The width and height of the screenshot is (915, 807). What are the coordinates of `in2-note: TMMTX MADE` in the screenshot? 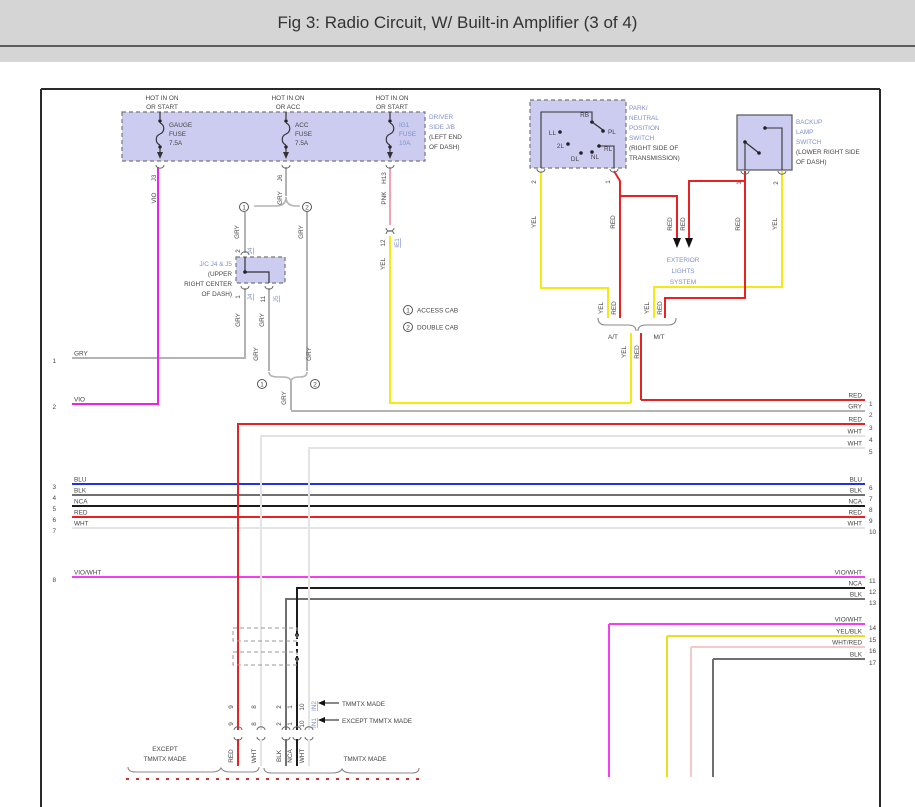 It's located at (363, 704).